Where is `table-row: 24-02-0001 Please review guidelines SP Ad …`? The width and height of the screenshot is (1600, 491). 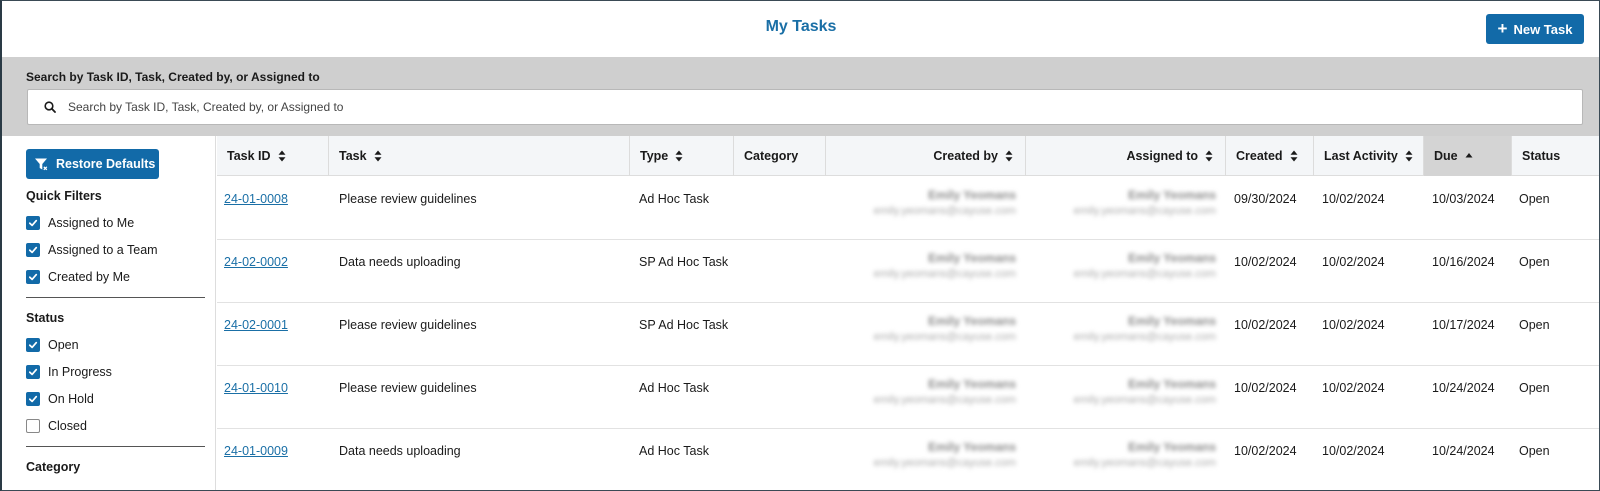
table-row: 24-02-0001 Please review guidelines SP Ad … is located at coordinates (908, 334).